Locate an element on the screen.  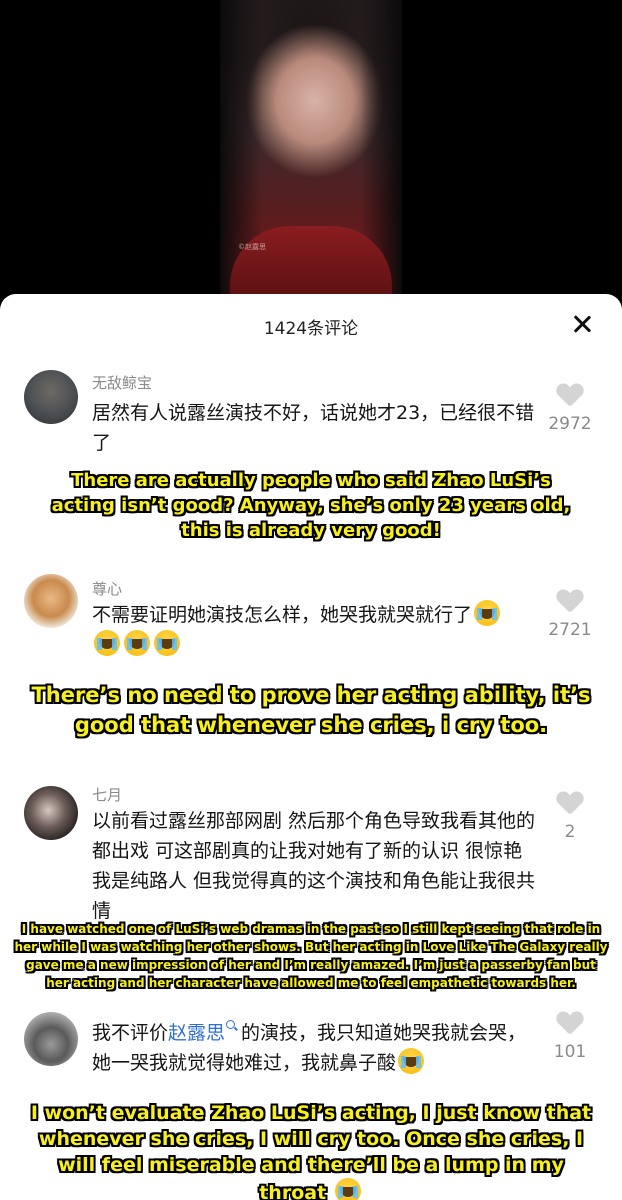
comment-text: 不需要证明她演技怎么样，她哭我就哭就行了 is located at coordinates (317, 630).